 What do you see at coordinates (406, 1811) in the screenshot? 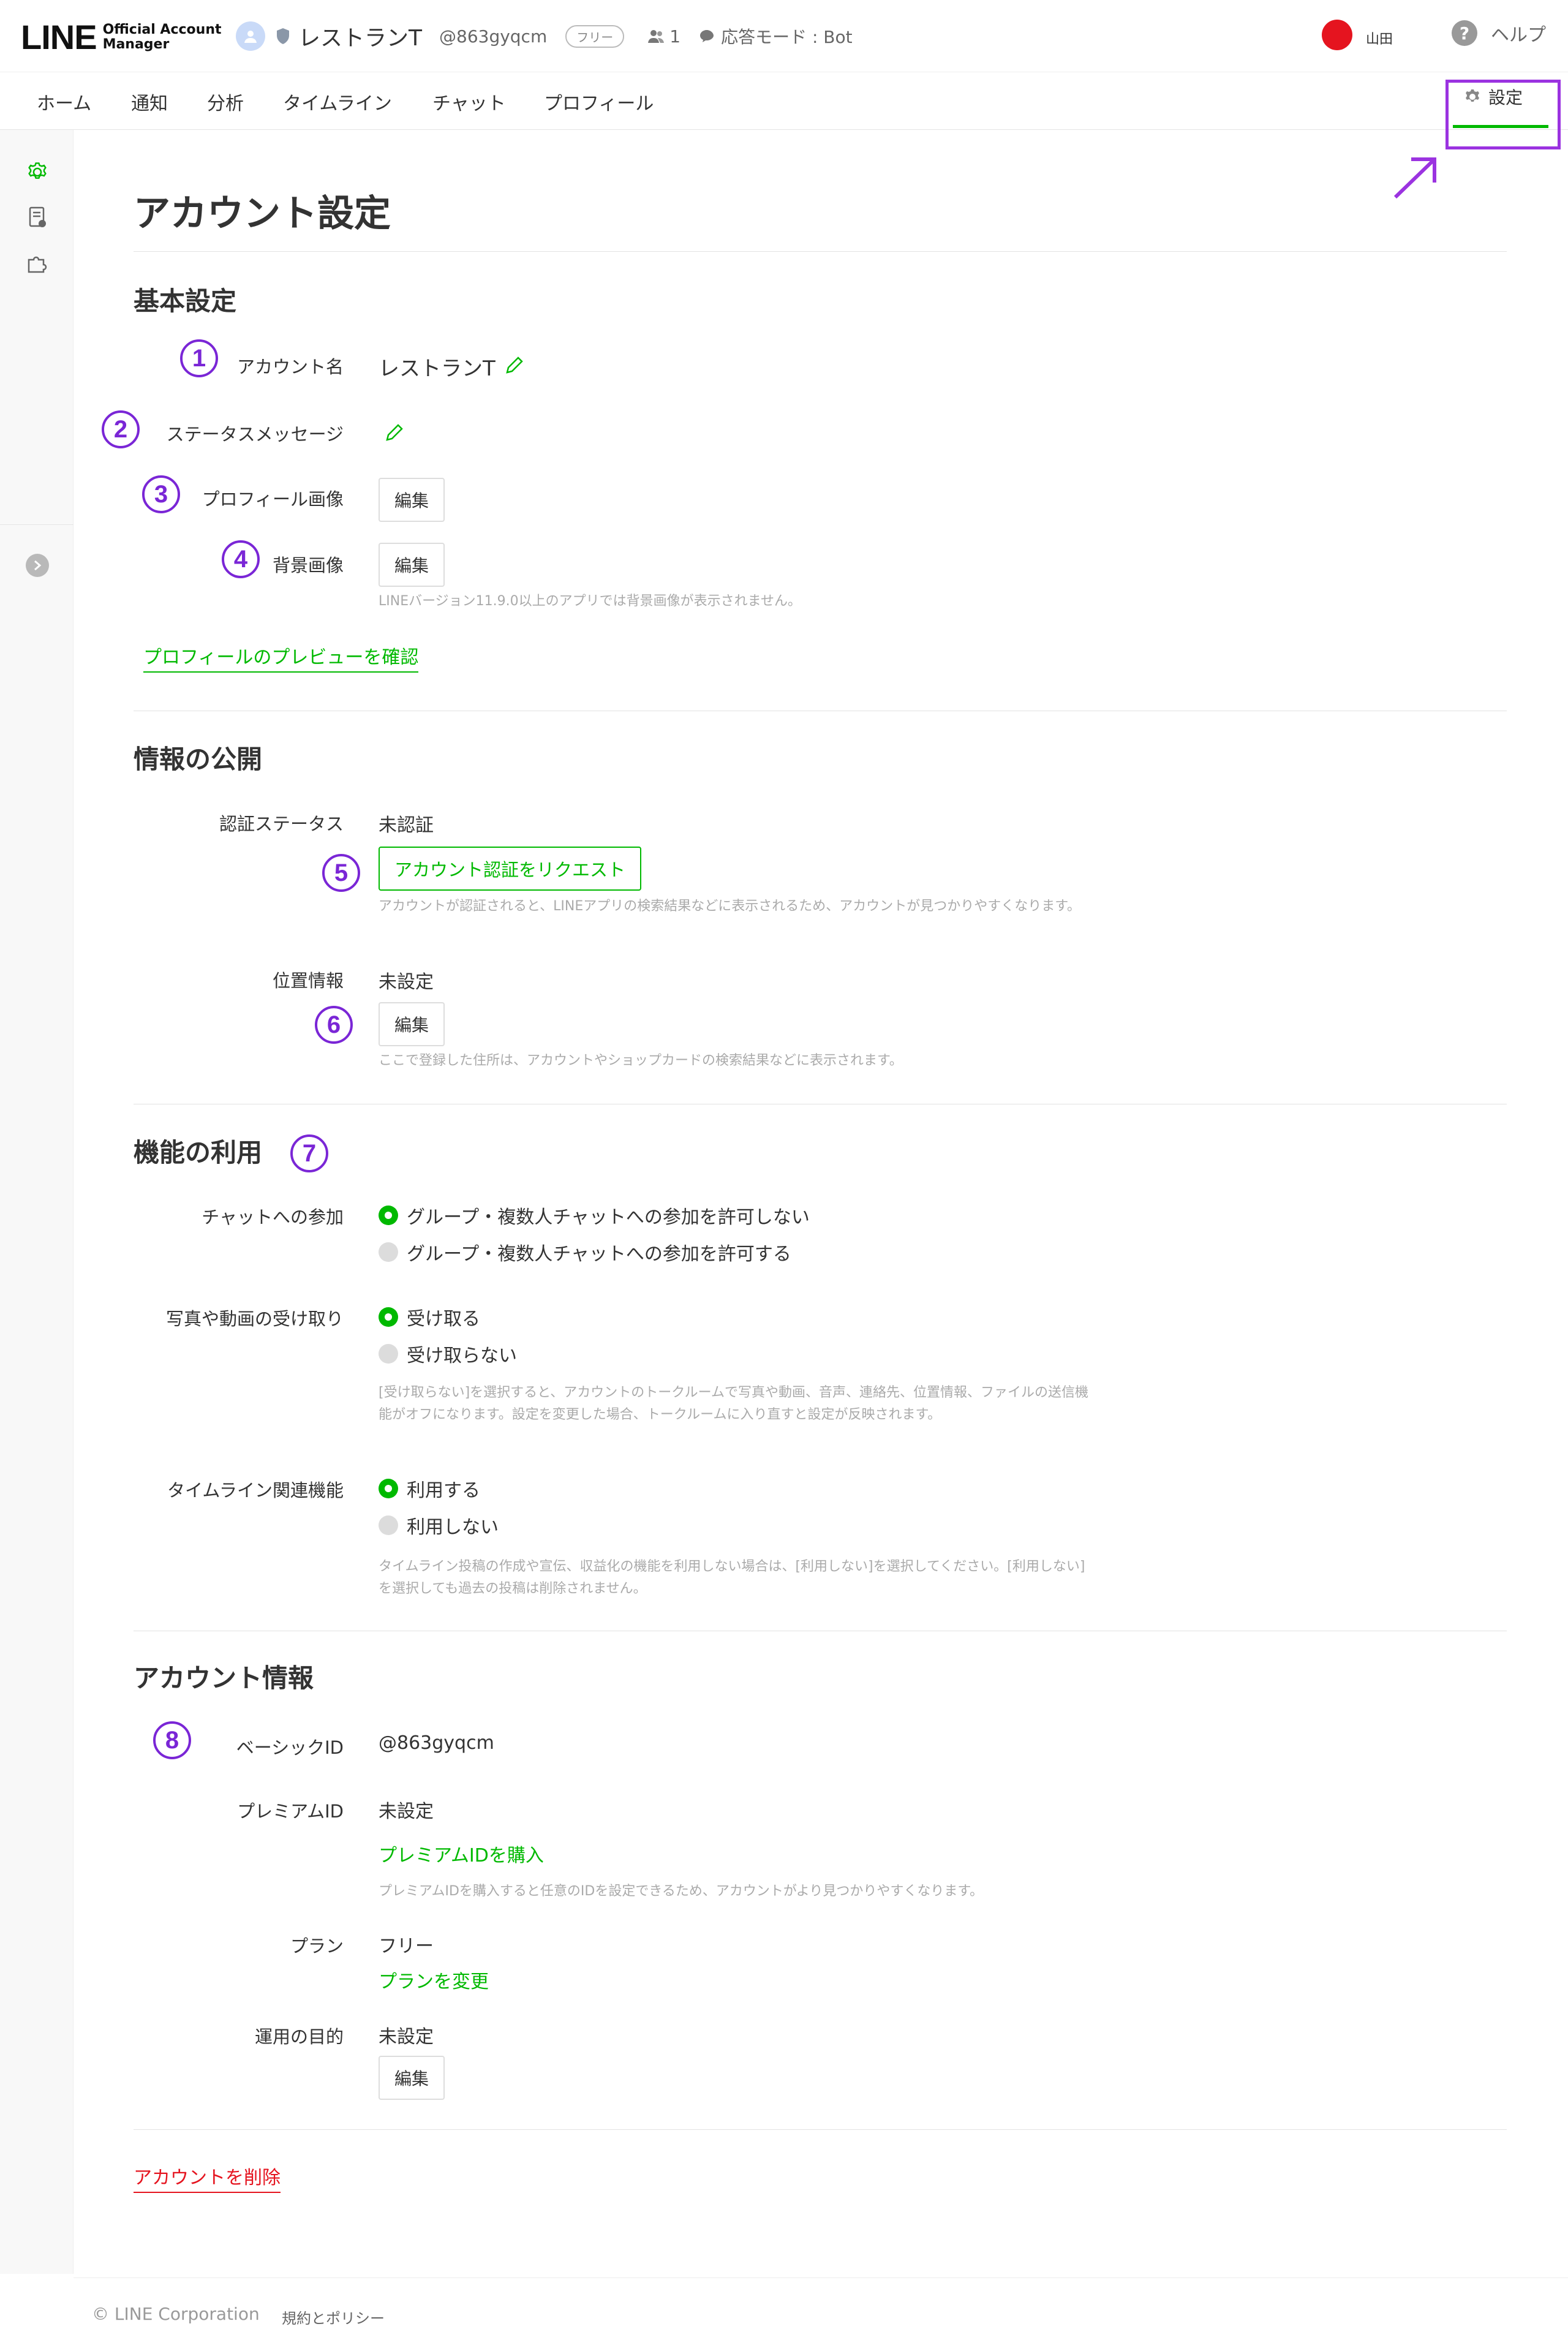
I see `premium-id-value: 未設定` at bounding box center [406, 1811].